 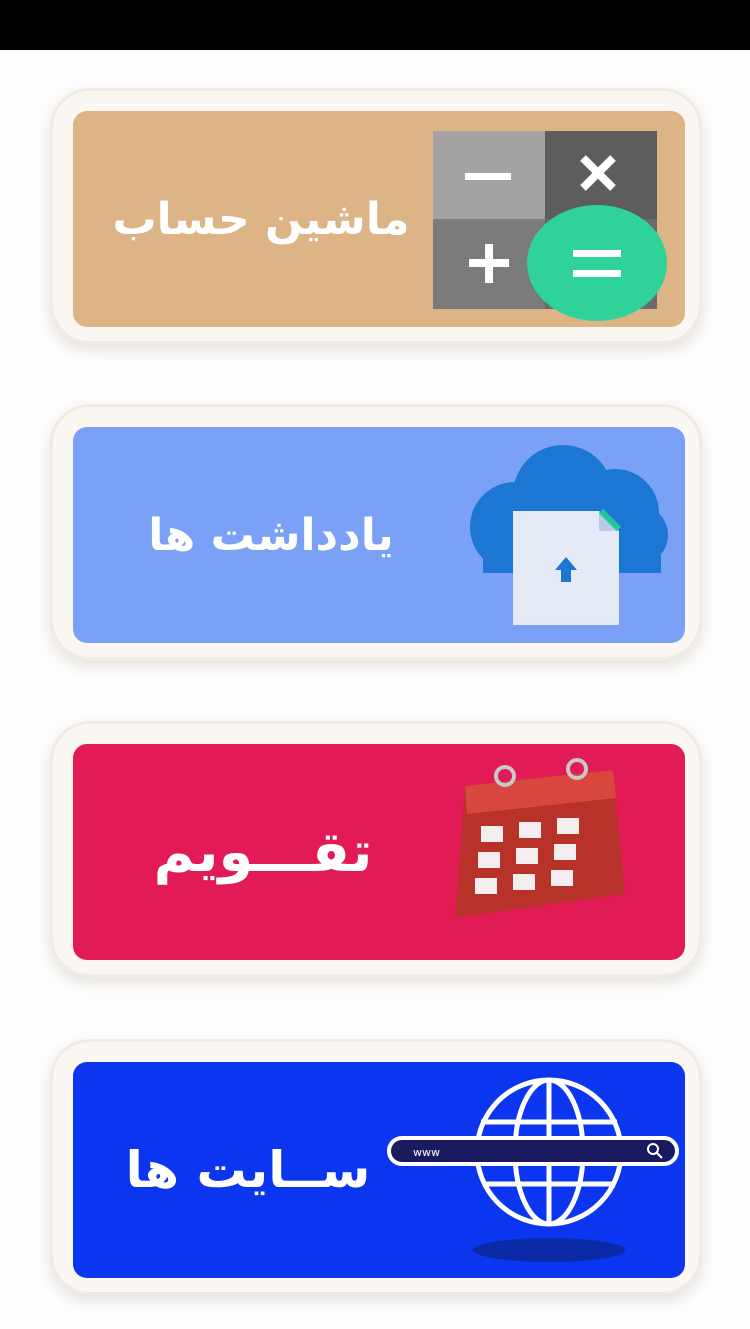 I want to click on notes-label: یادداشت ها, so click(x=271, y=535).